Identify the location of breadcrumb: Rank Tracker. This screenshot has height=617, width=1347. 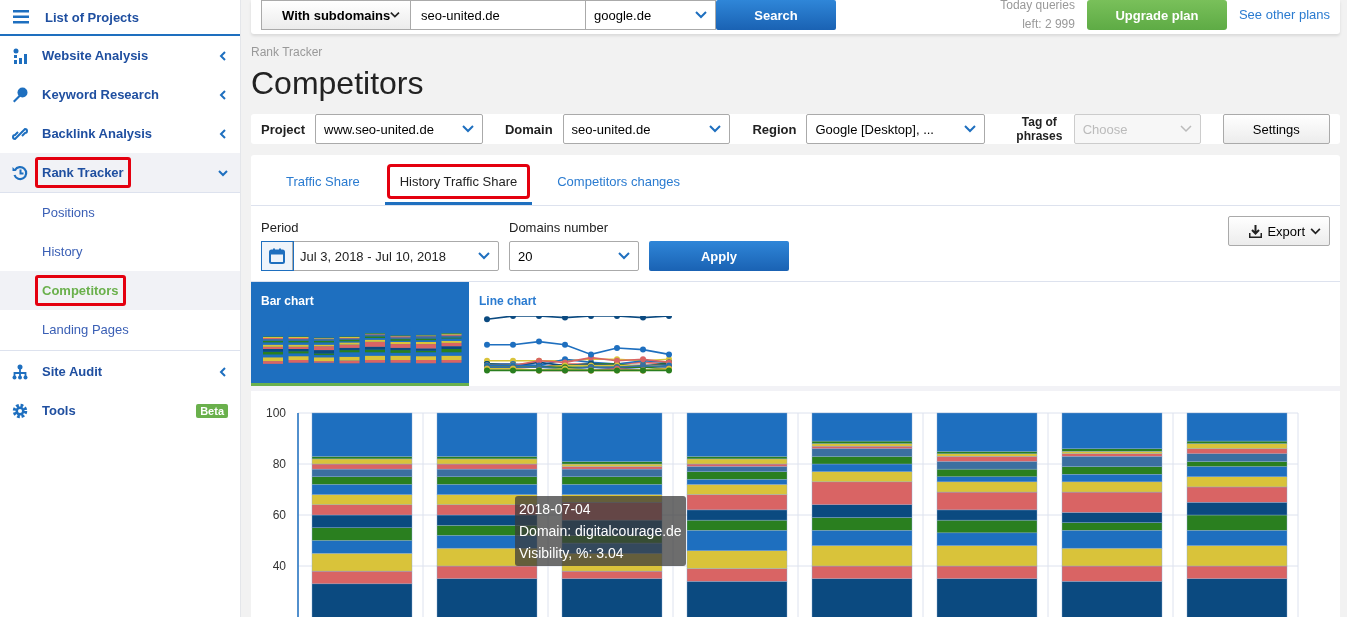
(287, 52).